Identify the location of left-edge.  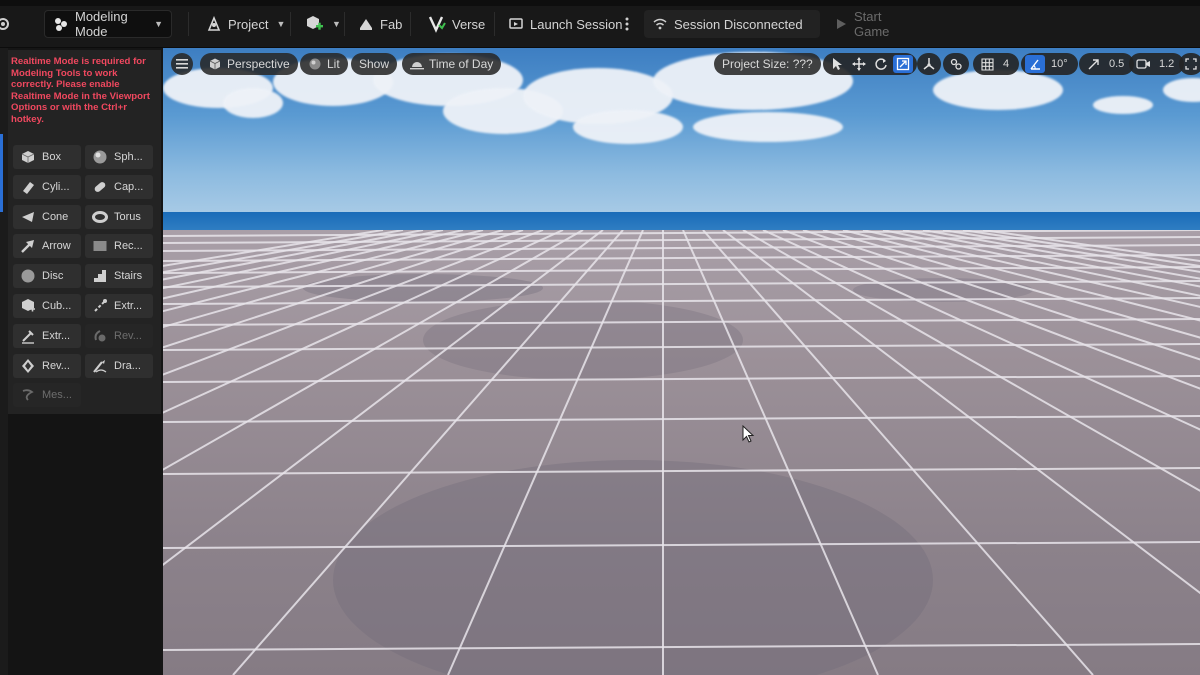
(4, 361).